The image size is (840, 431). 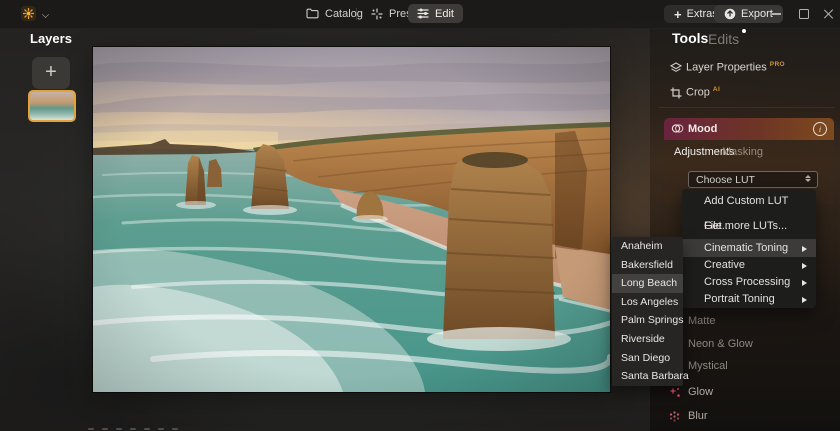 What do you see at coordinates (647, 358) in the screenshot?
I see `submenu-item-san-diego: San Diego` at bounding box center [647, 358].